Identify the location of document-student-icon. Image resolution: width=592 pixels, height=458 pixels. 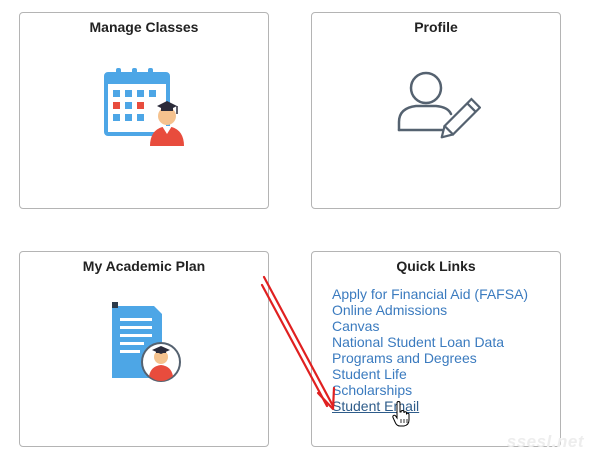
(146, 342).